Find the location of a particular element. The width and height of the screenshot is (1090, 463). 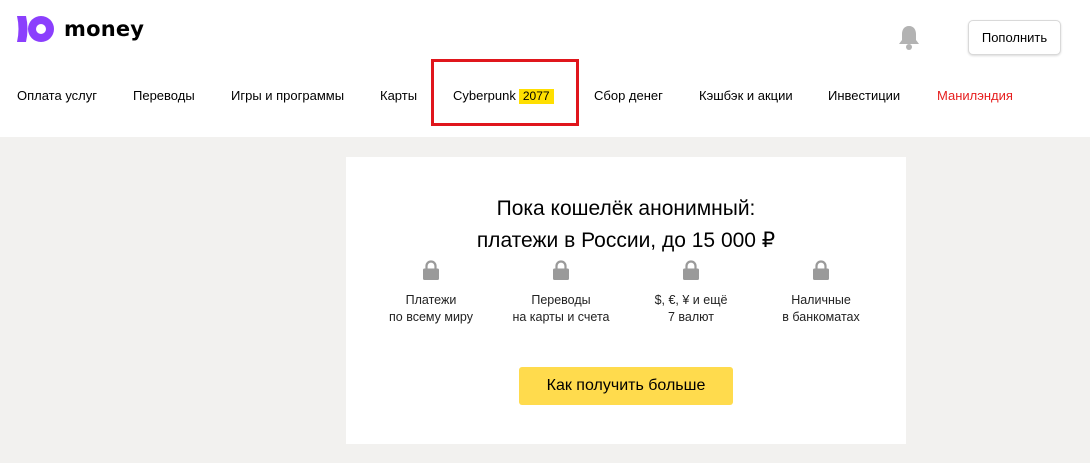

feature-currencies: $, €, ¥ и ещё 7 валют is located at coordinates (691, 293).